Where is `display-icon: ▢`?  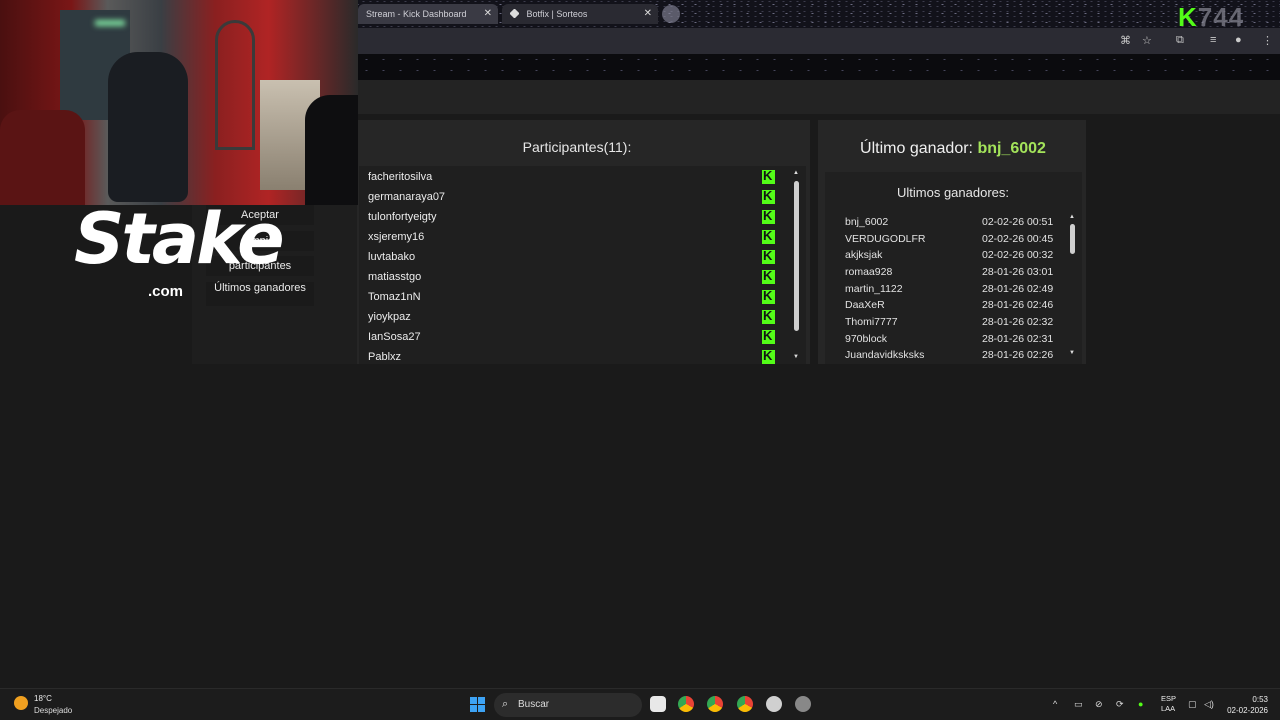 display-icon: ▢ is located at coordinates (1192, 704).